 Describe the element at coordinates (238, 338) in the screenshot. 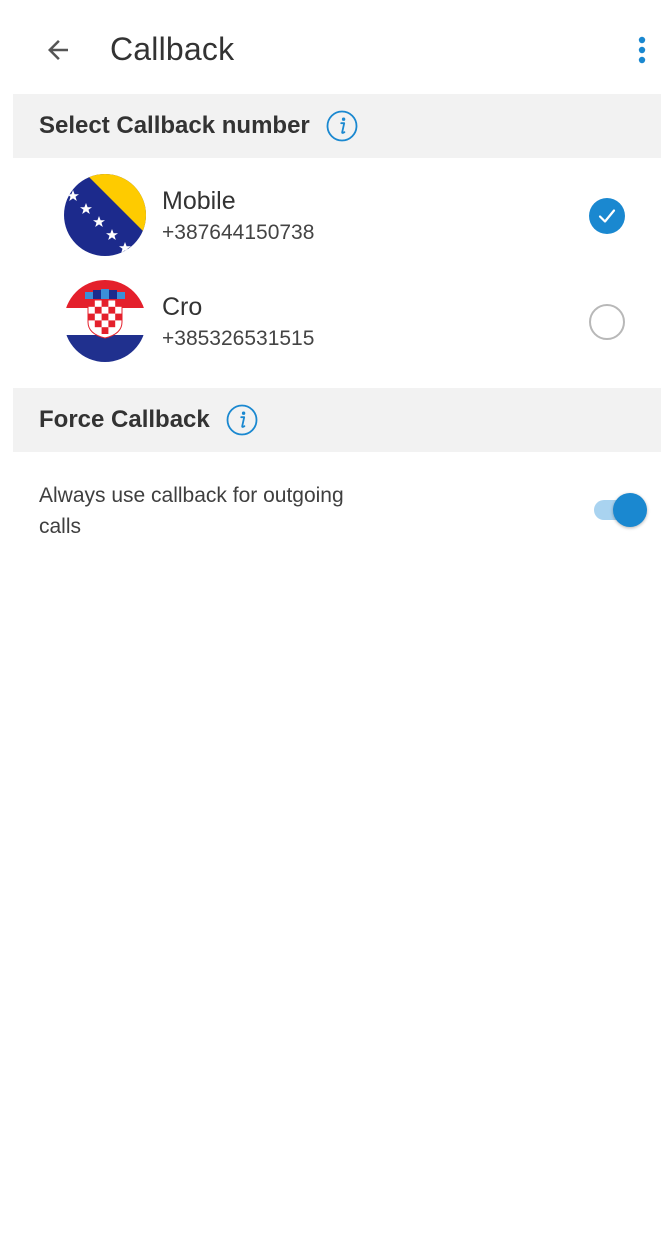

I see `phone-number: +385326531515` at that location.